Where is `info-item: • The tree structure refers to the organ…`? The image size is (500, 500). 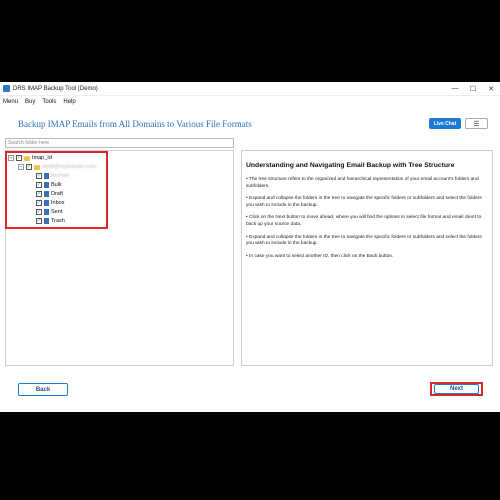 info-item: • The tree structure refers to the organ… is located at coordinates (367, 183).